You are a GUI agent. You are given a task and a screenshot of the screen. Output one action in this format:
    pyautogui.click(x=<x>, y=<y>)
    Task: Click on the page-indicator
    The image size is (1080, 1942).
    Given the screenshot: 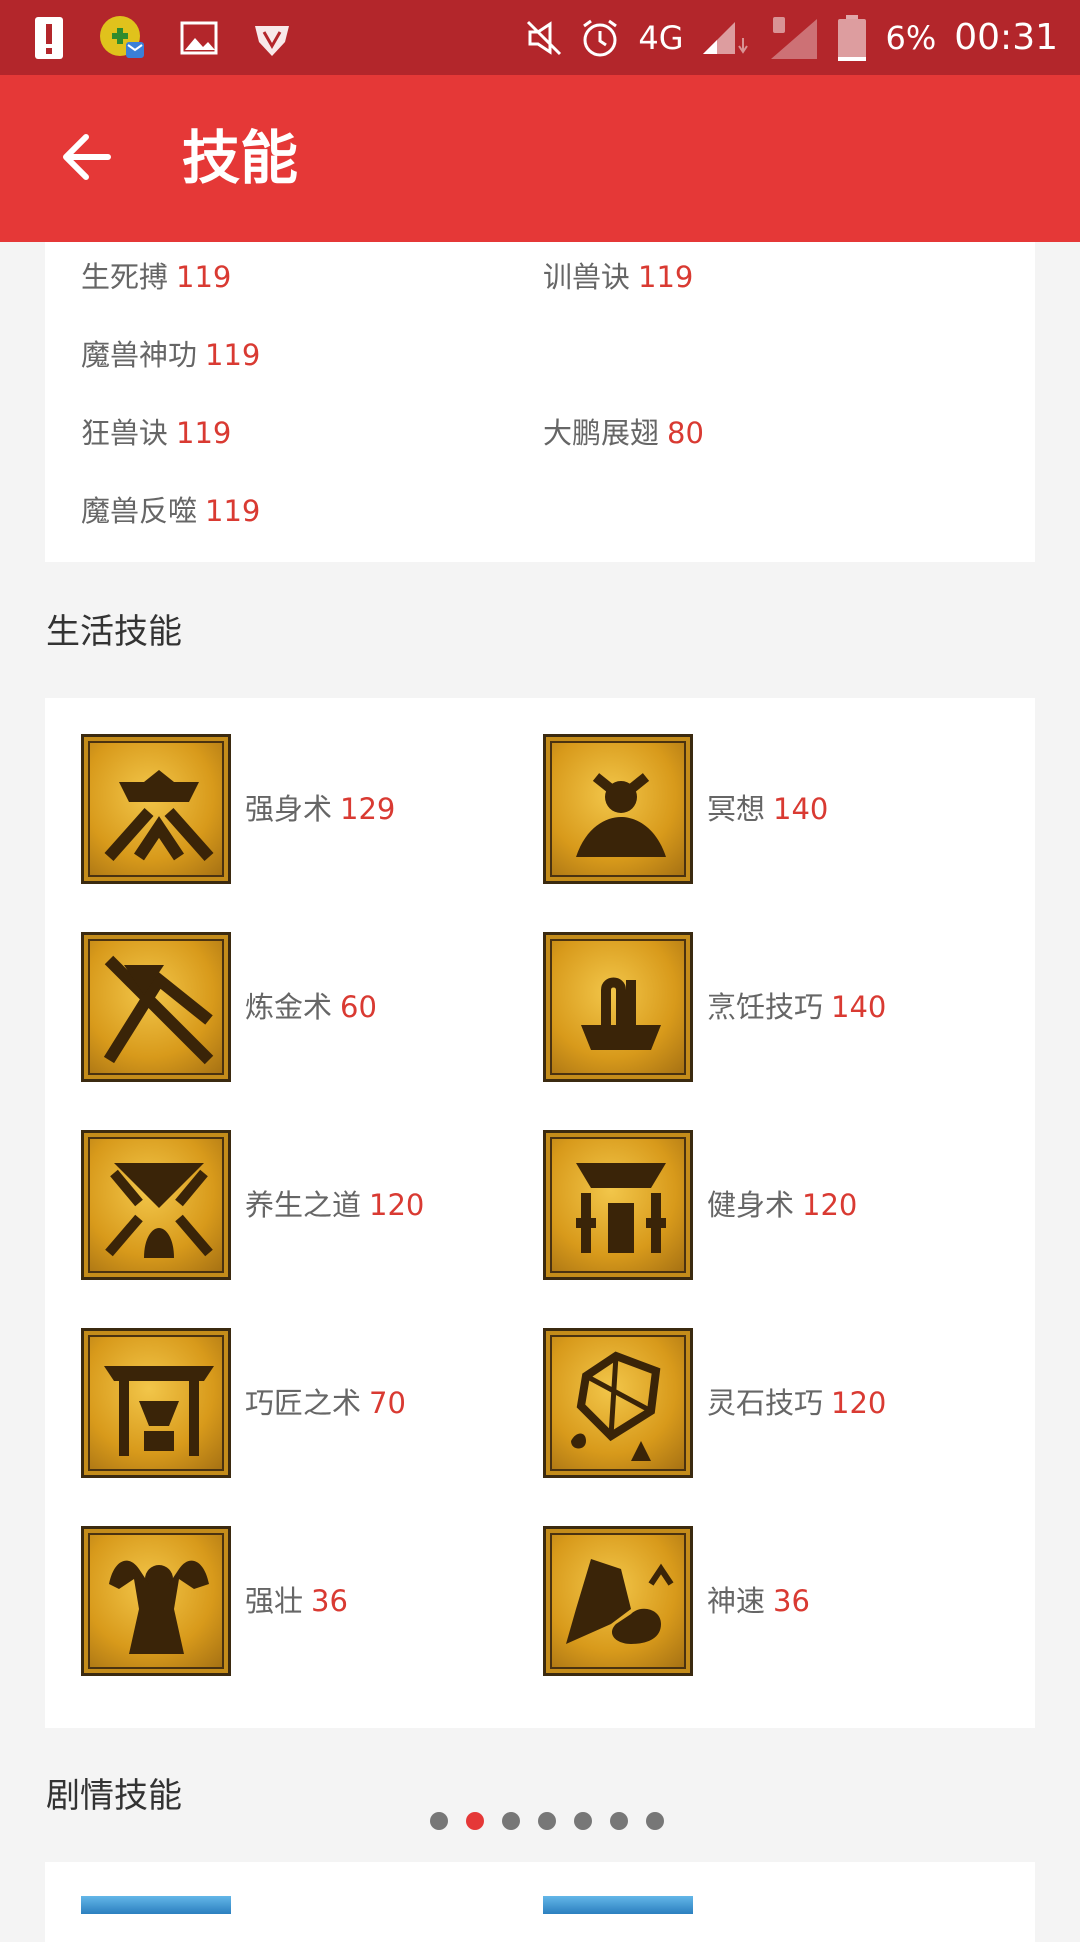 What is the action you would take?
    pyautogui.click(x=547, y=1821)
    